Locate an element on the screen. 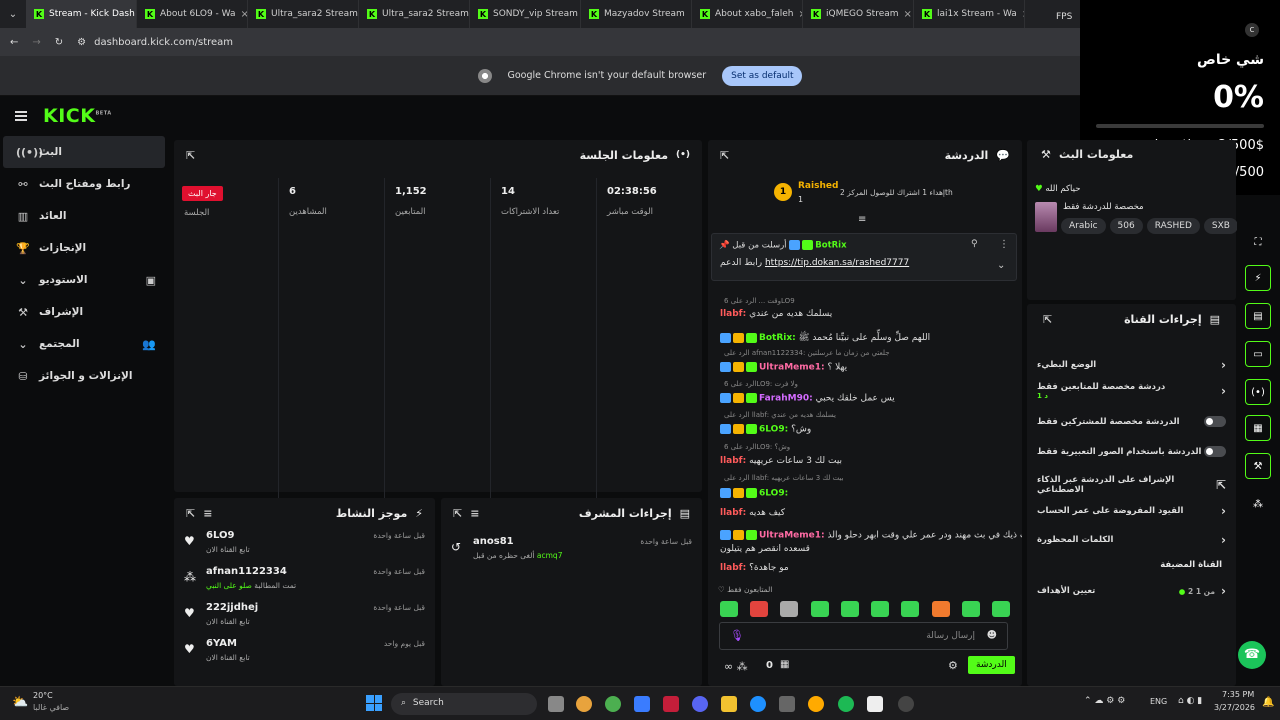  browser-tab: KMazyadov Stream× is located at coordinates (636, 14).